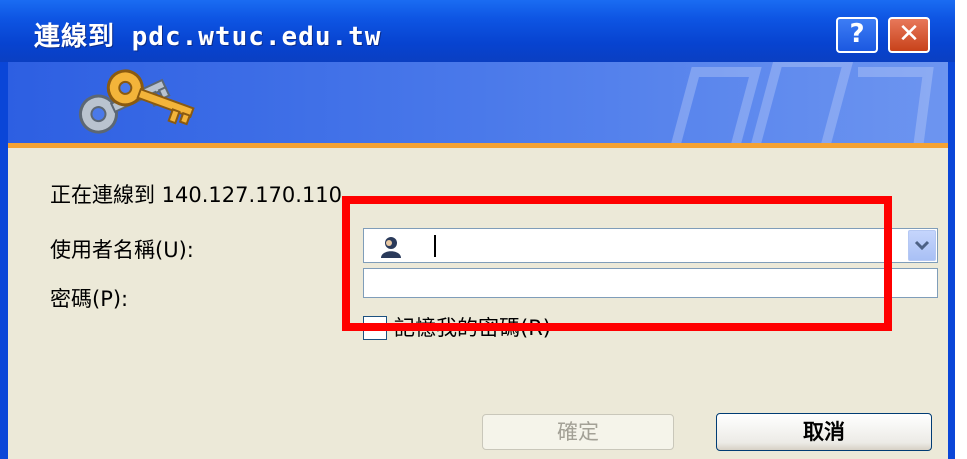 The width and height of the screenshot is (967, 459). I want to click on title-bar: 連線到 pdc.wtuc.edu.tw ? ✕, so click(477, 31).